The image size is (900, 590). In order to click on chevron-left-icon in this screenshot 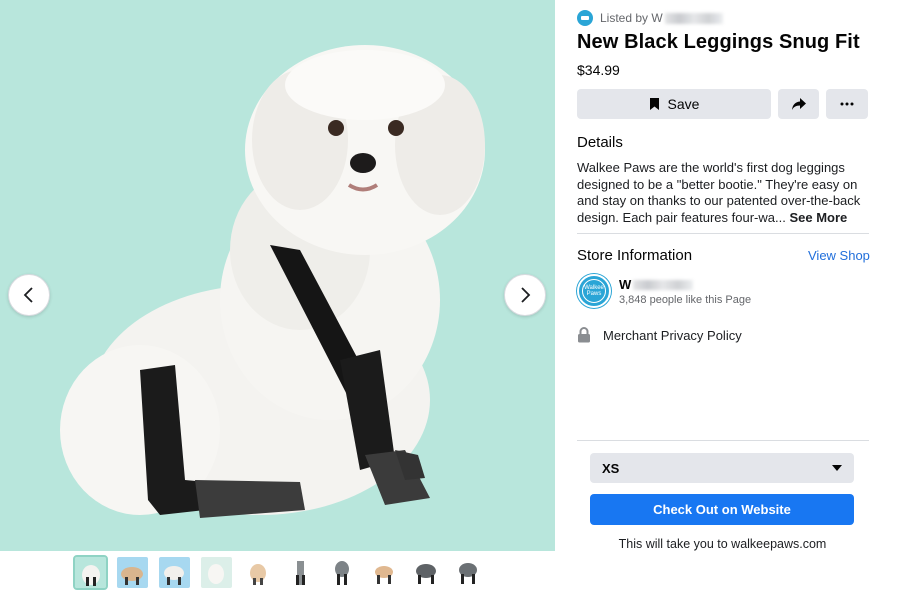, I will do `click(28, 295)`.